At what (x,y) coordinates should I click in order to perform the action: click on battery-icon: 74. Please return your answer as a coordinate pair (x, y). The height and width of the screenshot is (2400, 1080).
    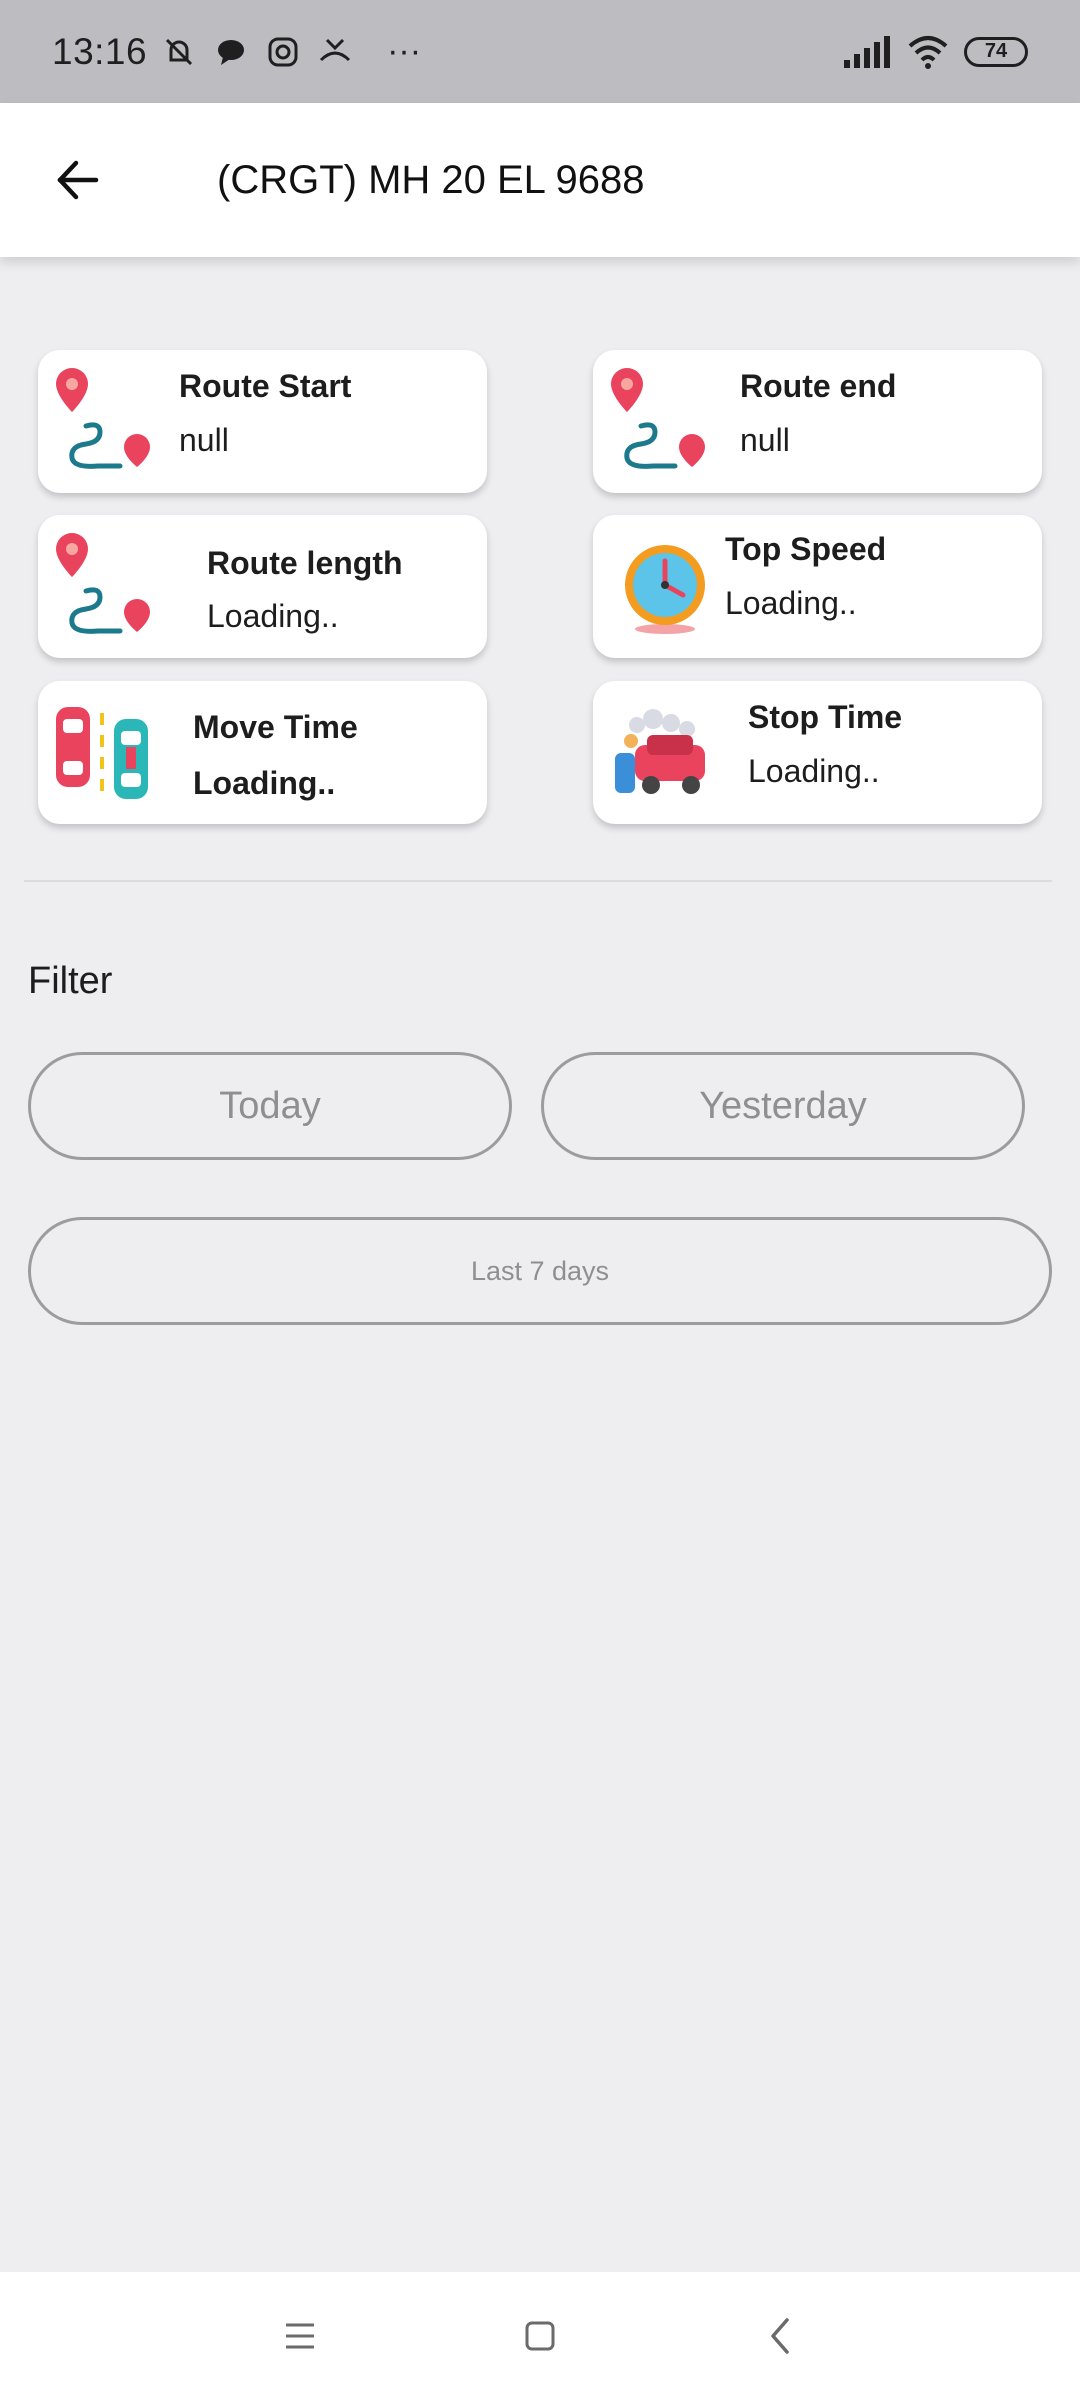
    Looking at the image, I should click on (996, 51).